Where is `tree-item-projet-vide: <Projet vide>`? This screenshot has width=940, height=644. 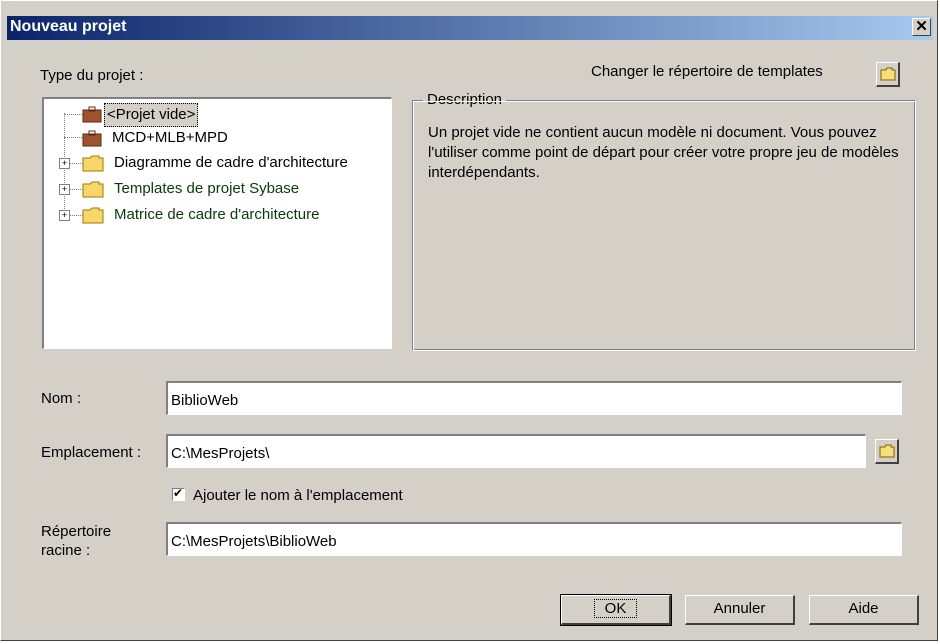 tree-item-projet-vide: <Projet vide> is located at coordinates (212, 115).